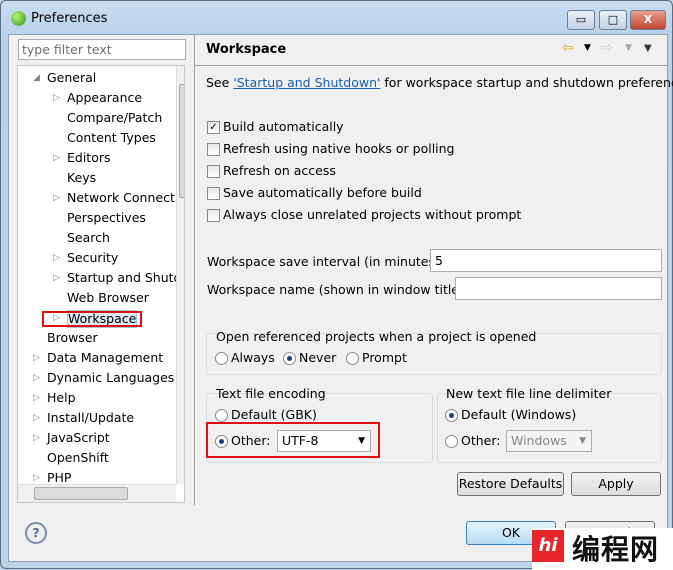  I want to click on tree-item: Help, so click(61, 398).